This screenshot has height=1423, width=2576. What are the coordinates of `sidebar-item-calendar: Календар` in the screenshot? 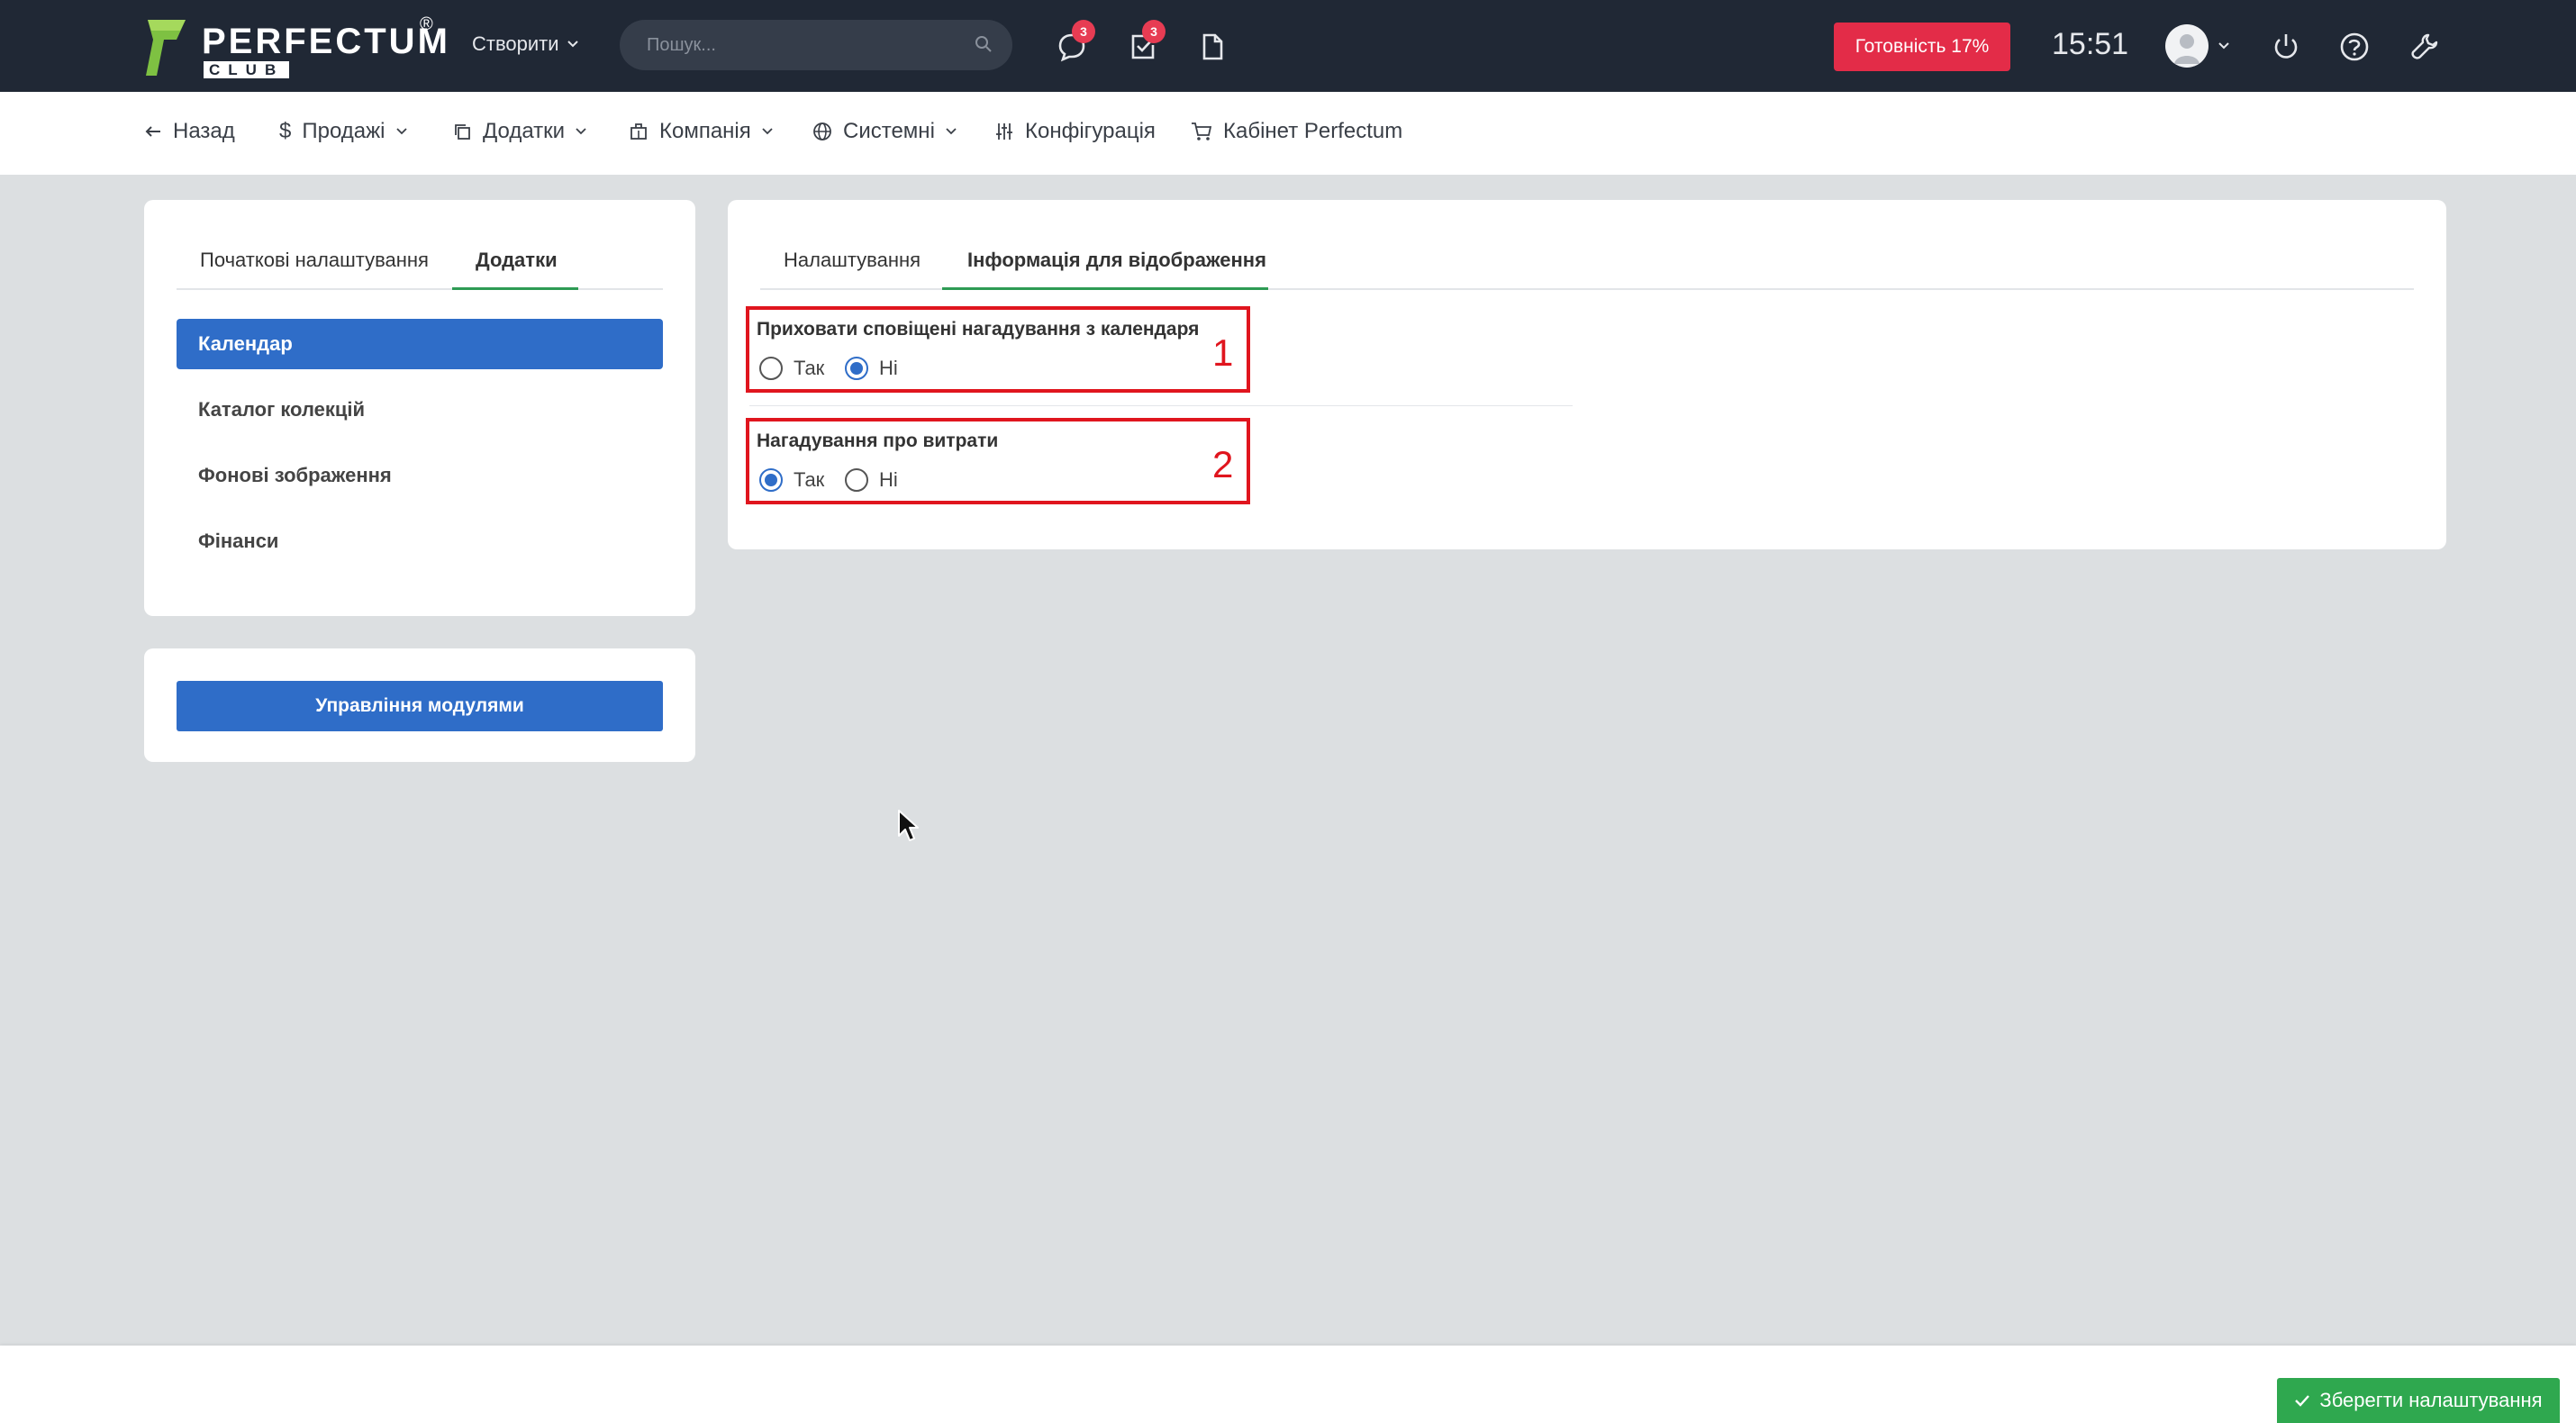 It's located at (420, 344).